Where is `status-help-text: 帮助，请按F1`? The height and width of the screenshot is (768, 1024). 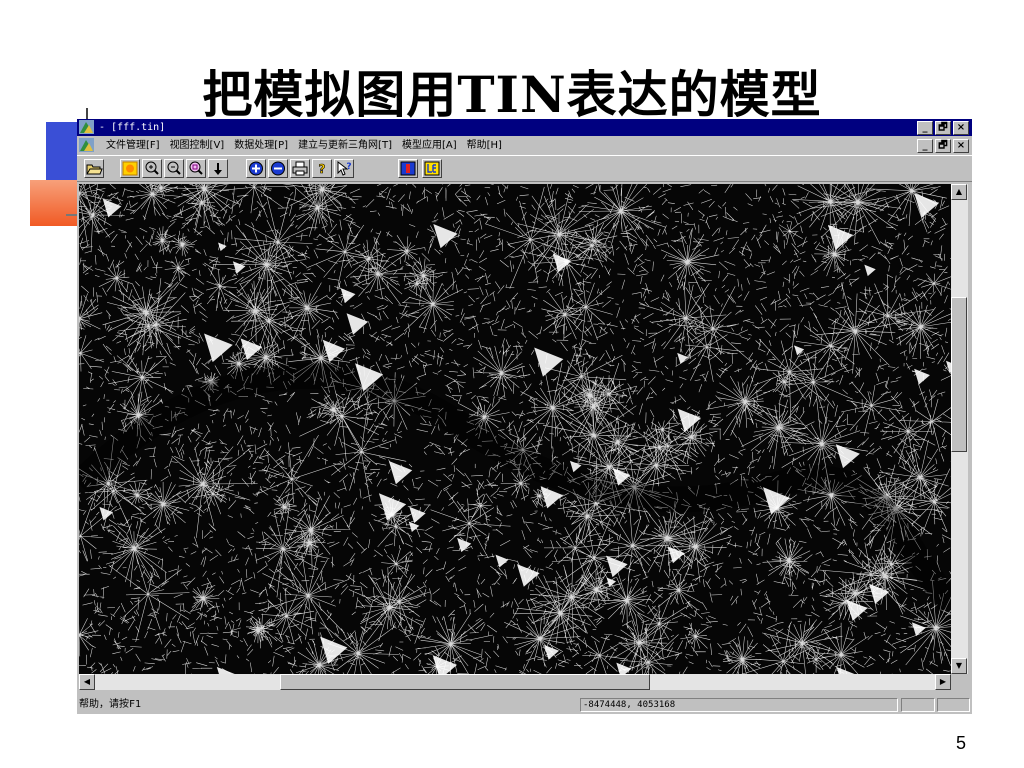 status-help-text: 帮助，请按F1 is located at coordinates (110, 704).